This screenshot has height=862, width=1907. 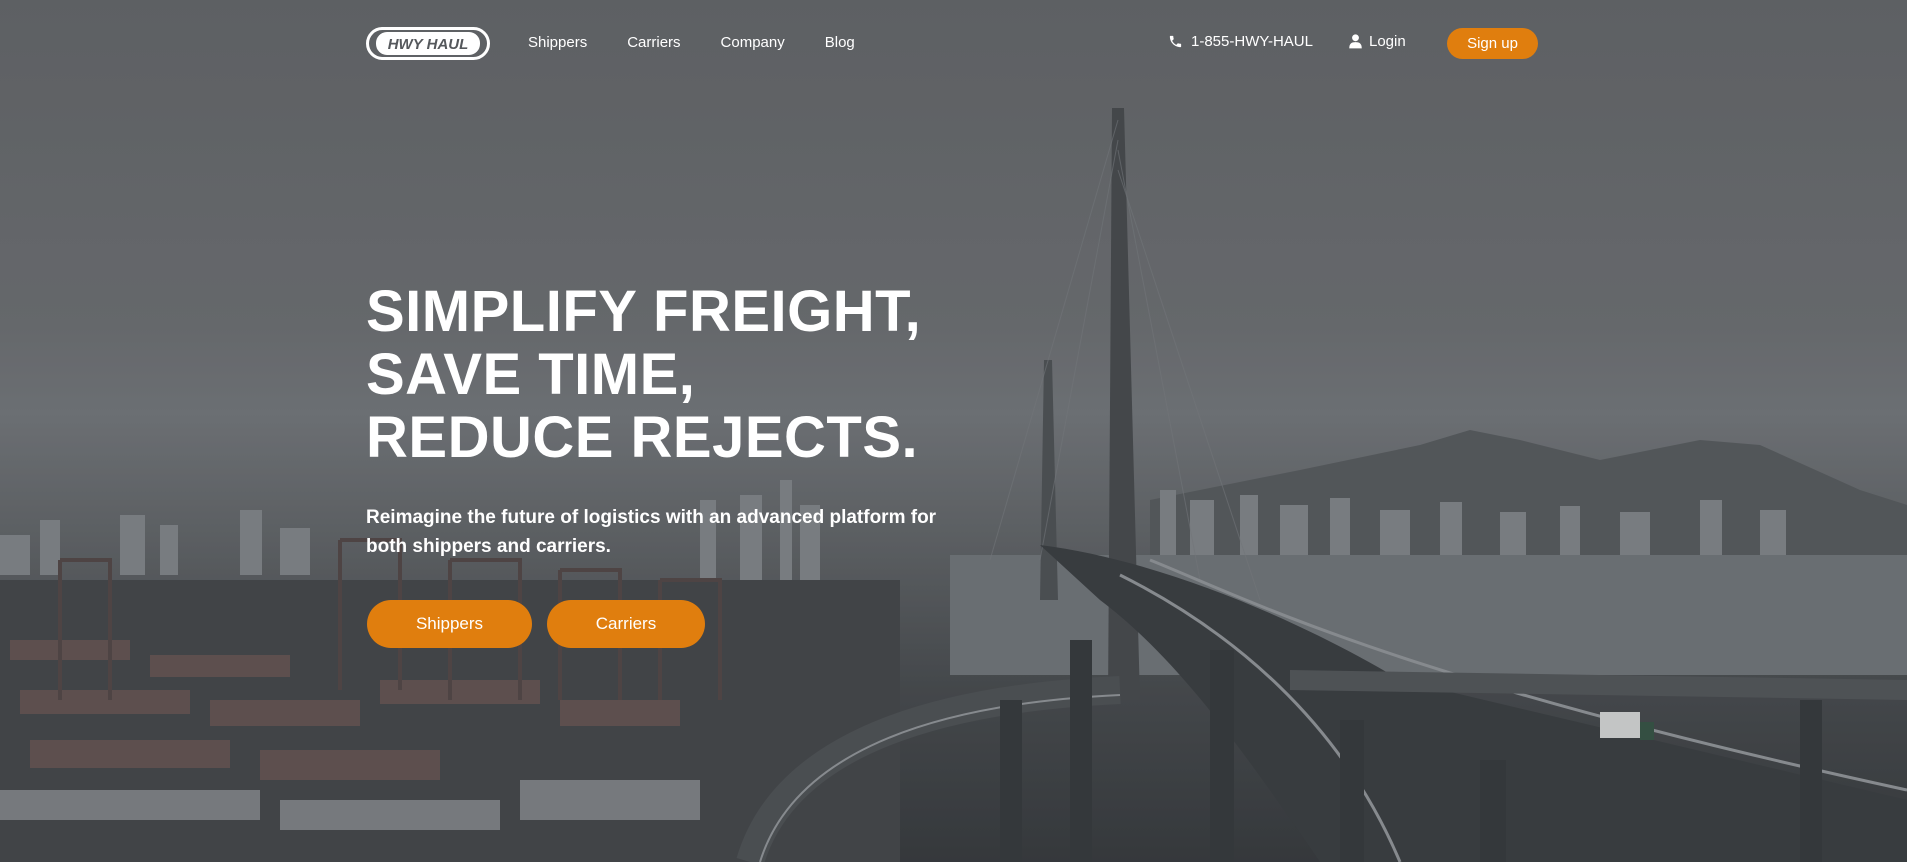 I want to click on user-icon, so click(x=1355, y=41).